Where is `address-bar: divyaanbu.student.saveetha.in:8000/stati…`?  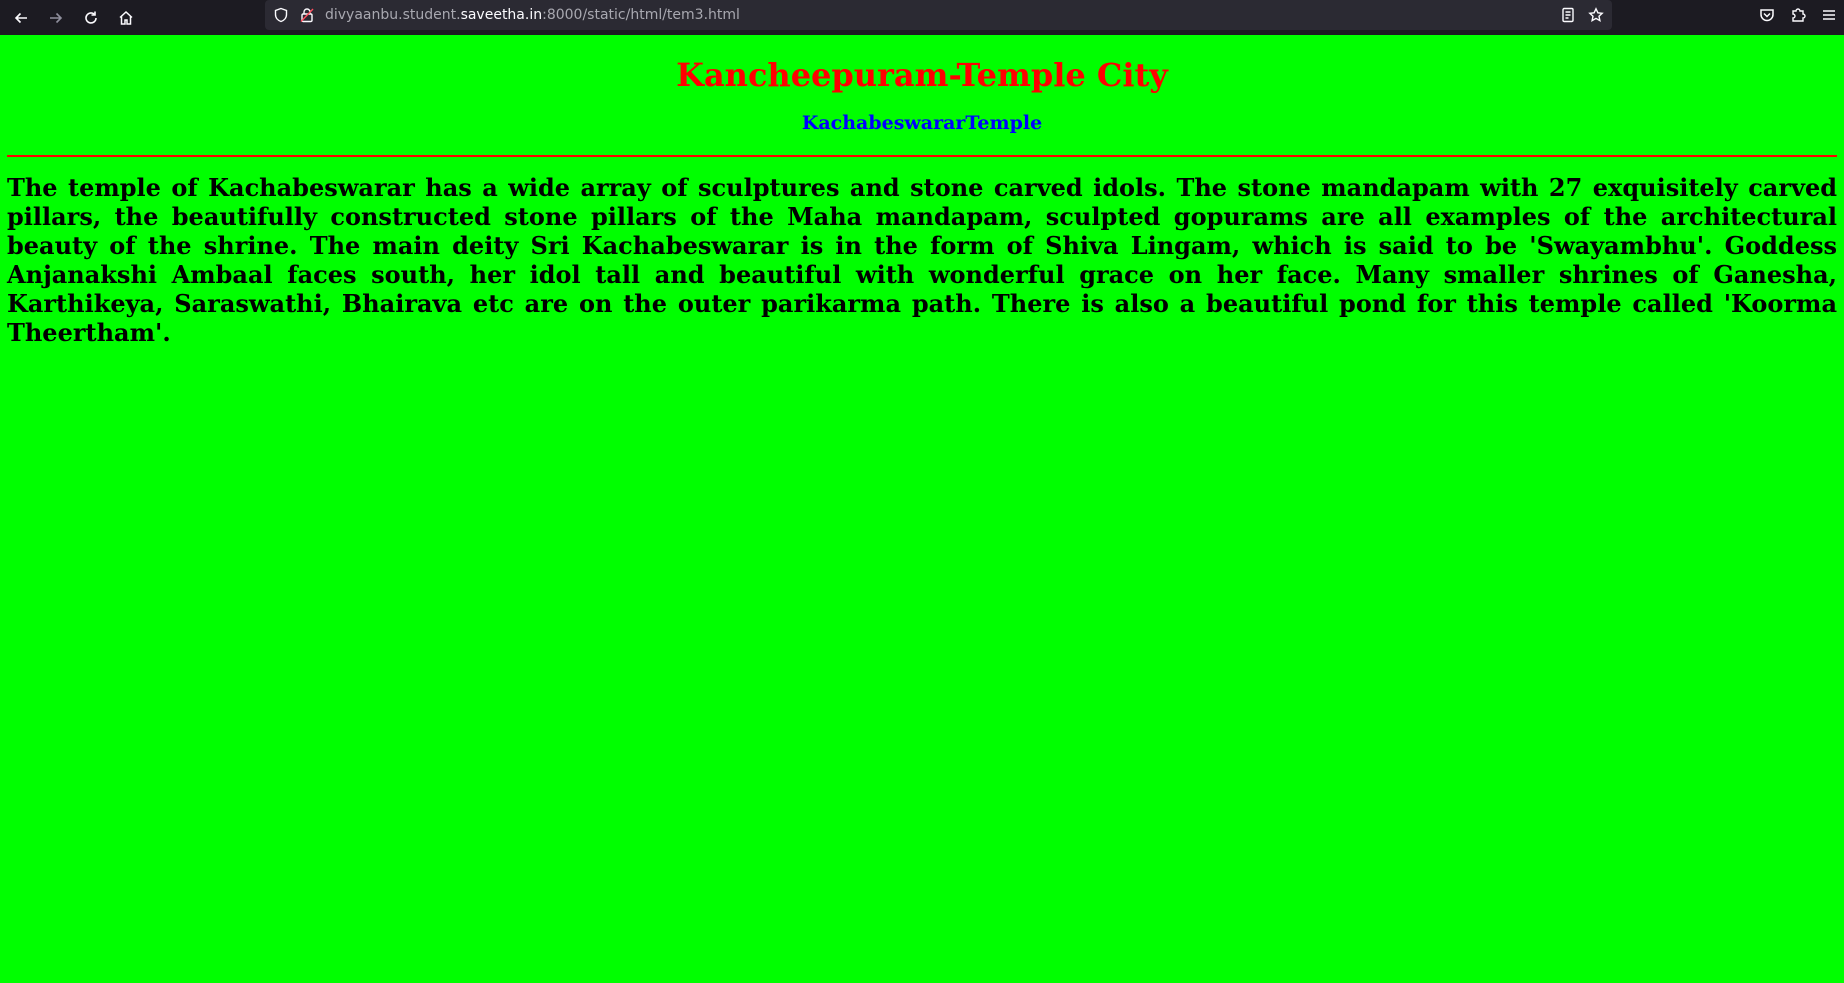 address-bar: divyaanbu.student.saveetha.in:8000/stati… is located at coordinates (938, 15).